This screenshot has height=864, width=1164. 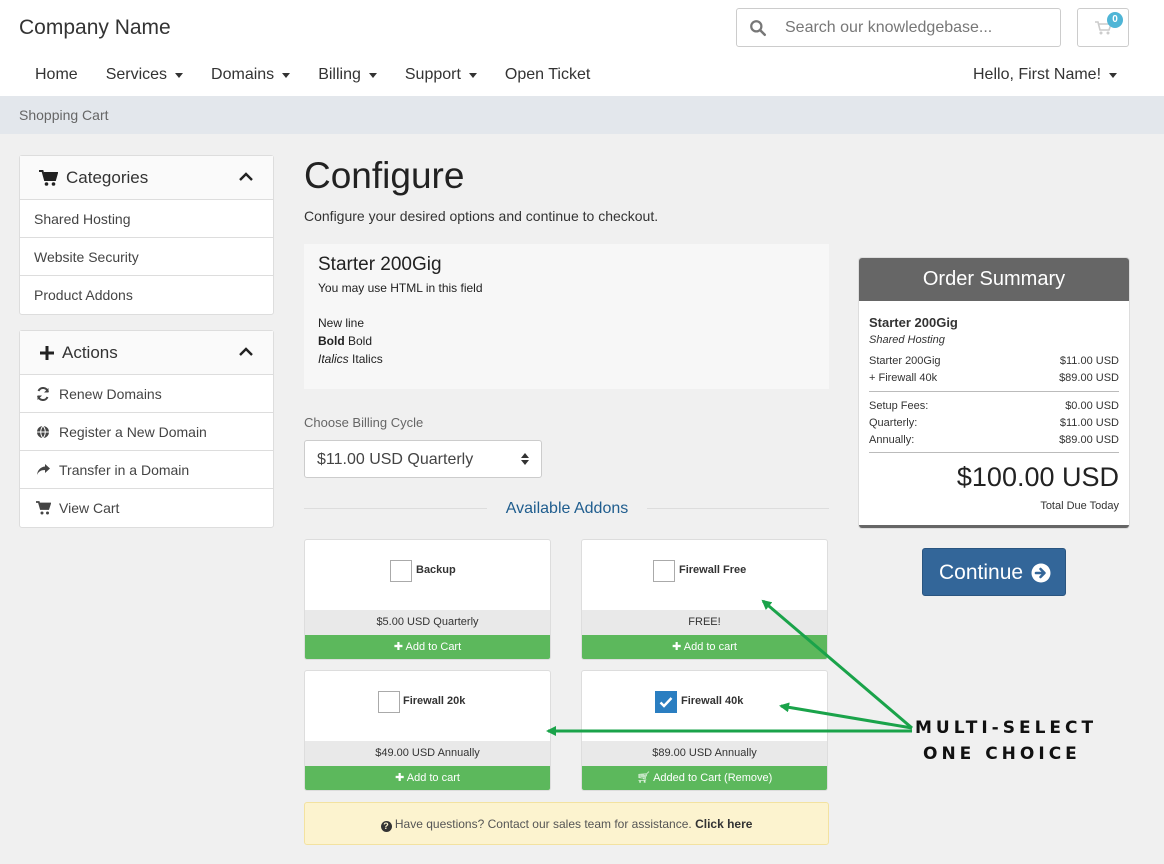 I want to click on addon-name: Firewall 40k, so click(x=712, y=701).